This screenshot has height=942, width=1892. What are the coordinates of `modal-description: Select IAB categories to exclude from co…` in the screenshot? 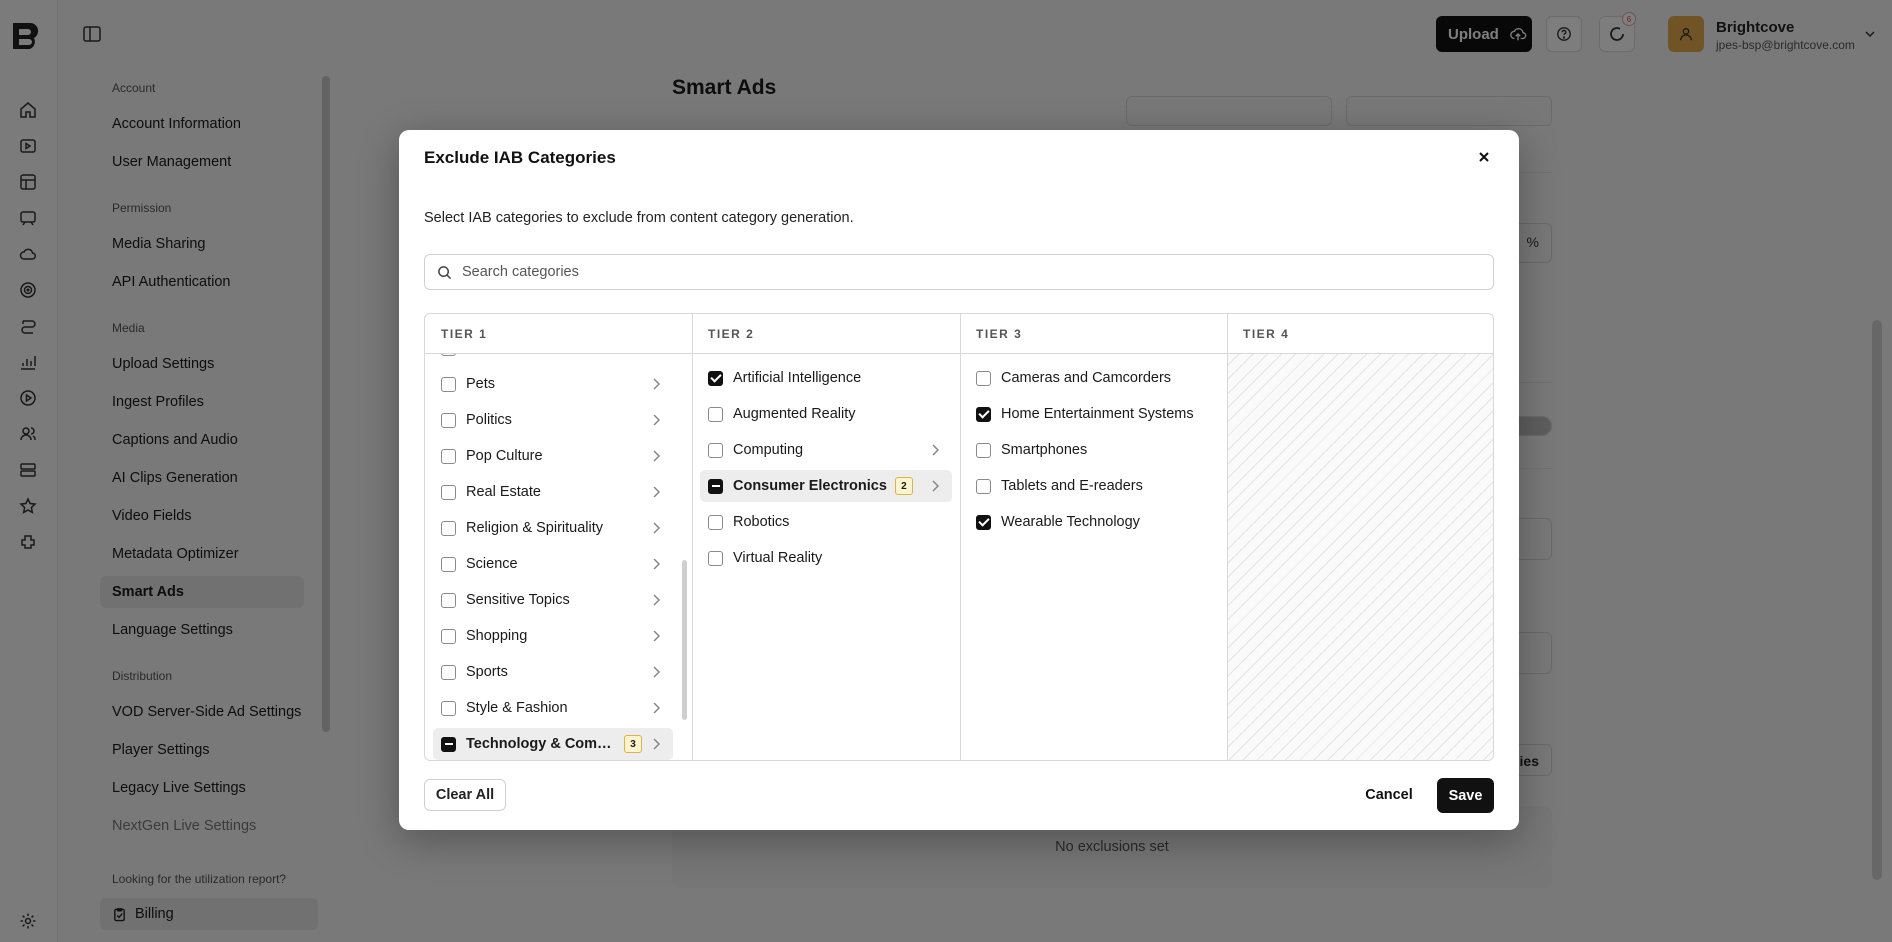 It's located at (639, 218).